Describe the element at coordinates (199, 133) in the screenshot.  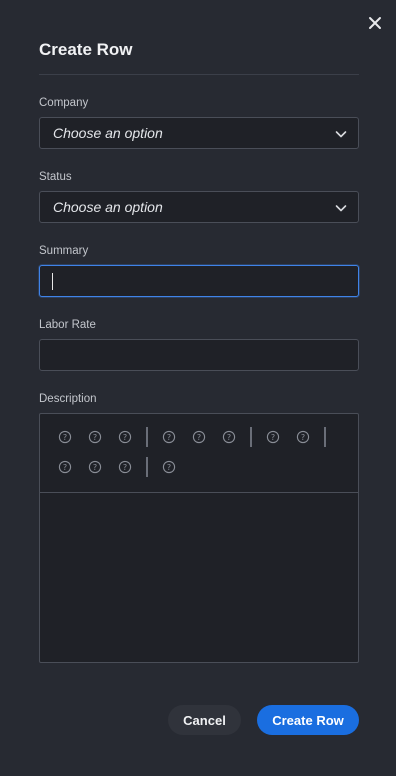
I see `company-select: Choose an option` at that location.